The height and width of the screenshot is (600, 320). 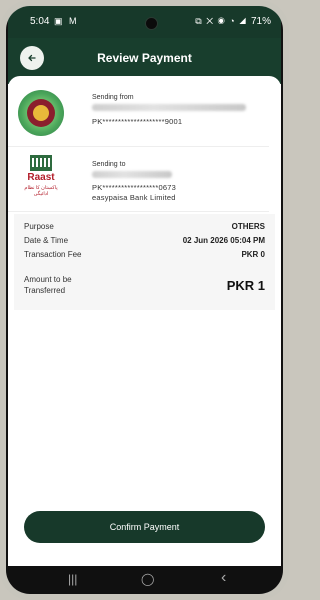 I want to click on amount-value: PKR 1, so click(x=245, y=285).